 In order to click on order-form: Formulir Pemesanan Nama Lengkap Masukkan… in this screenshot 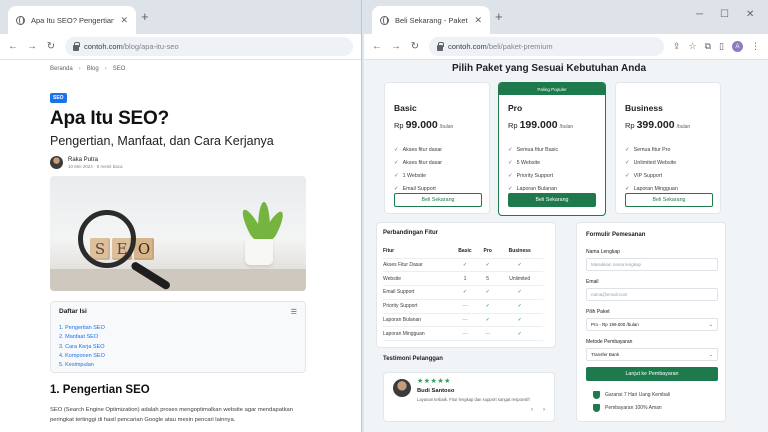, I will do `click(651, 322)`.